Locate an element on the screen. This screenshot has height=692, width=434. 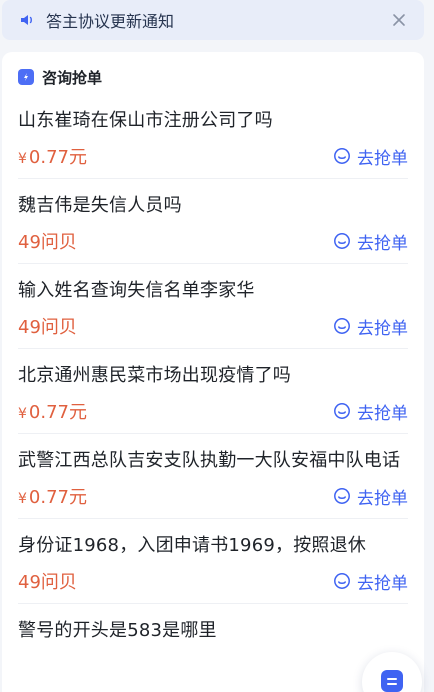
consult-badge-icon is located at coordinates (26, 77).